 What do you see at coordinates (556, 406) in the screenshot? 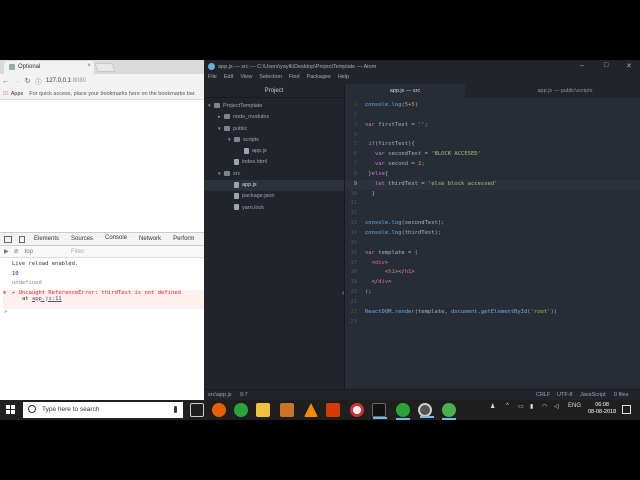
I see `volume-icon: ◁` at bounding box center [556, 406].